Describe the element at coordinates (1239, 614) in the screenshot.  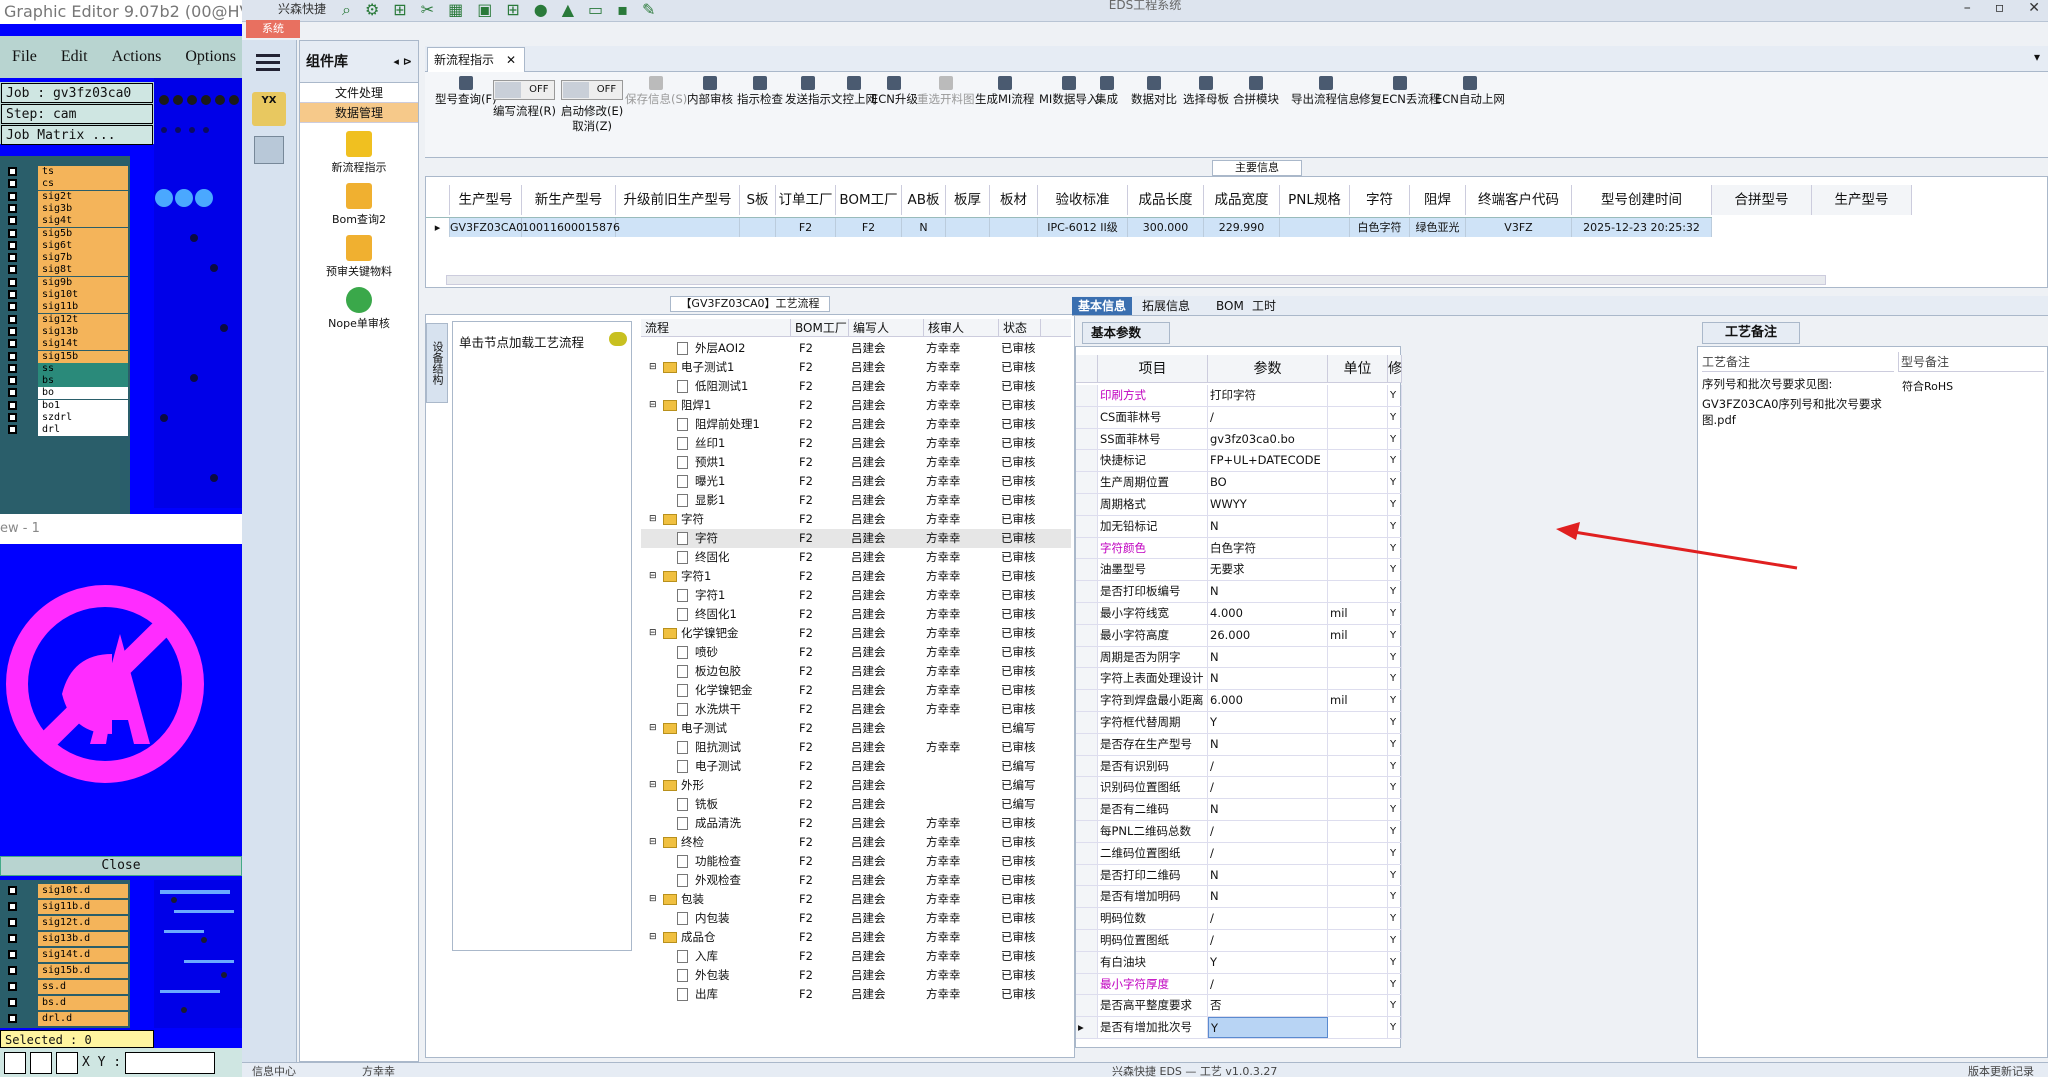
I see `param-row: 最小字符线宽 4.000 mil Y` at that location.